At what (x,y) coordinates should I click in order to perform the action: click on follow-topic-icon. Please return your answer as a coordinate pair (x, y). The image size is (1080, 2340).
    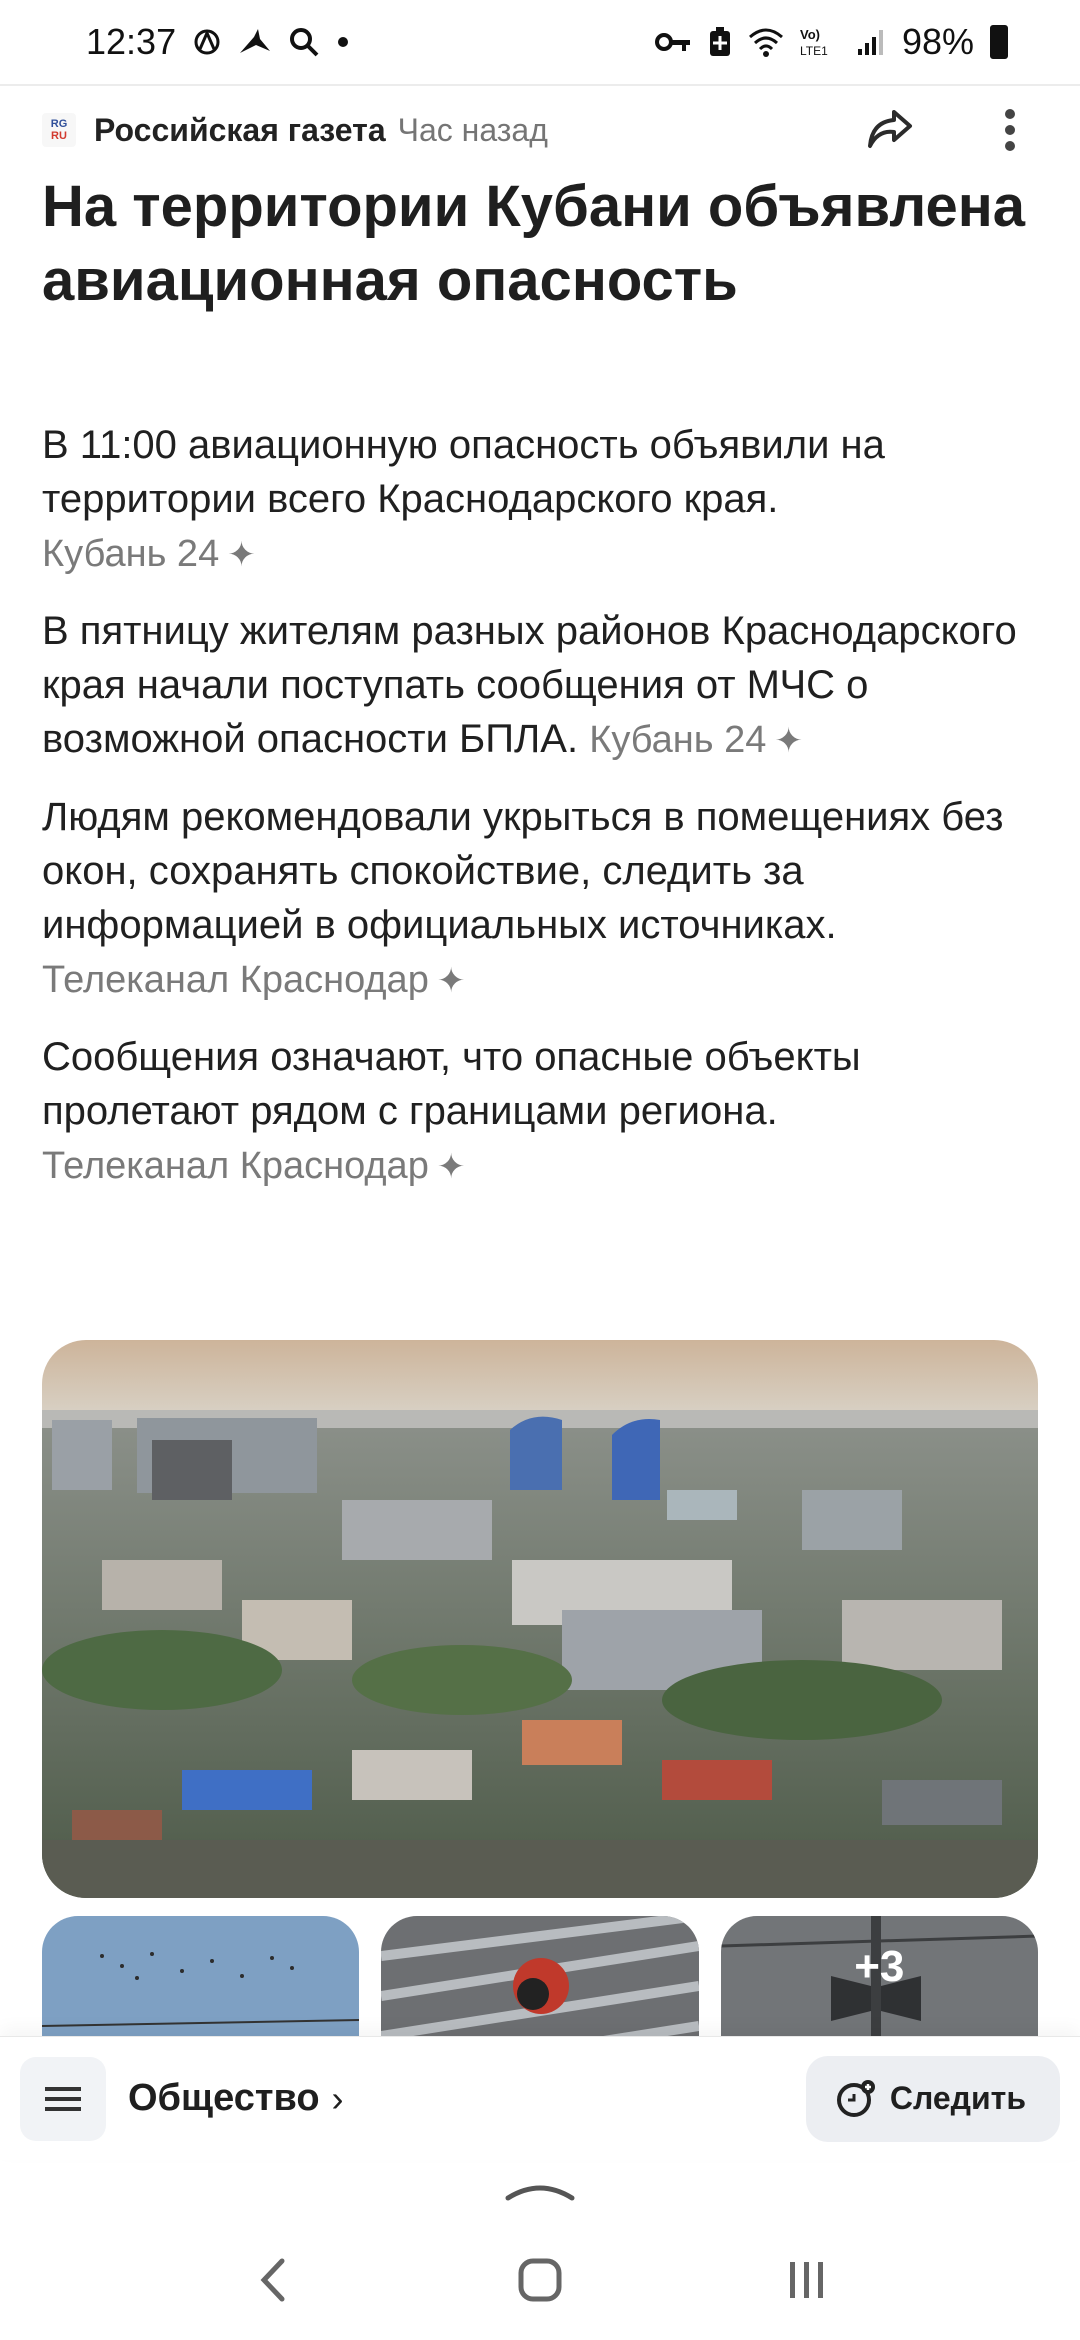
    Looking at the image, I should click on (855, 2098).